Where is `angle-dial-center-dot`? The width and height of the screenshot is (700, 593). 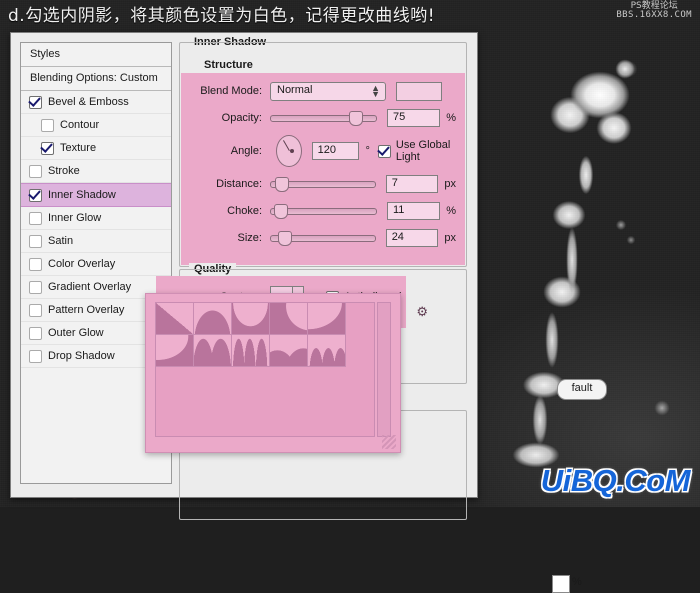 angle-dial-center-dot is located at coordinates (292, 151).